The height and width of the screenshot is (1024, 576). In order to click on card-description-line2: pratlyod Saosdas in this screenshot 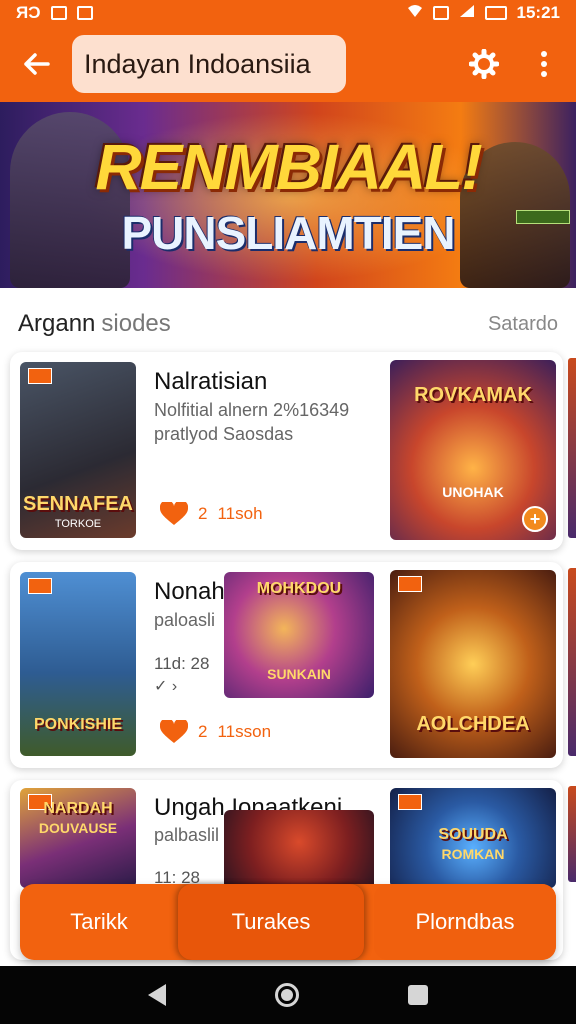, I will do `click(224, 434)`.